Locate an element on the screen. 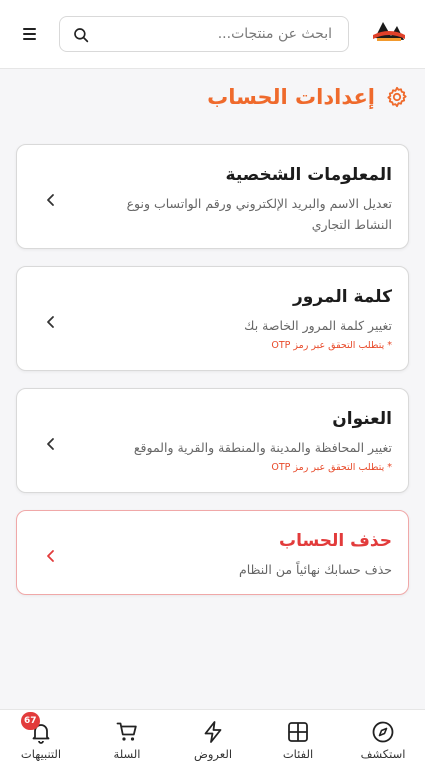 This screenshot has width=425, height=771. nav-offers: العروض is located at coordinates (213, 740).